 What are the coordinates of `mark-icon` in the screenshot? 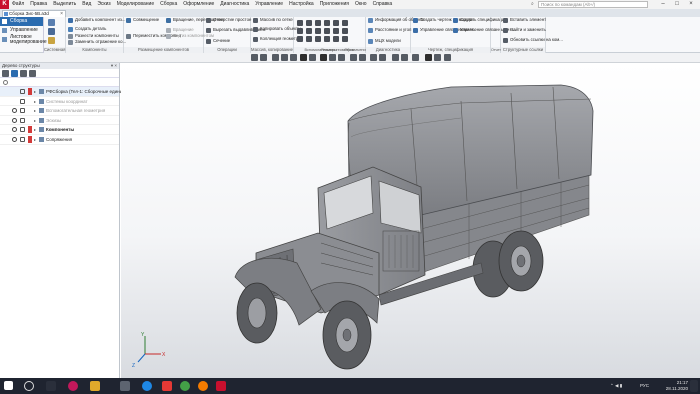 It's located at (318, 39).